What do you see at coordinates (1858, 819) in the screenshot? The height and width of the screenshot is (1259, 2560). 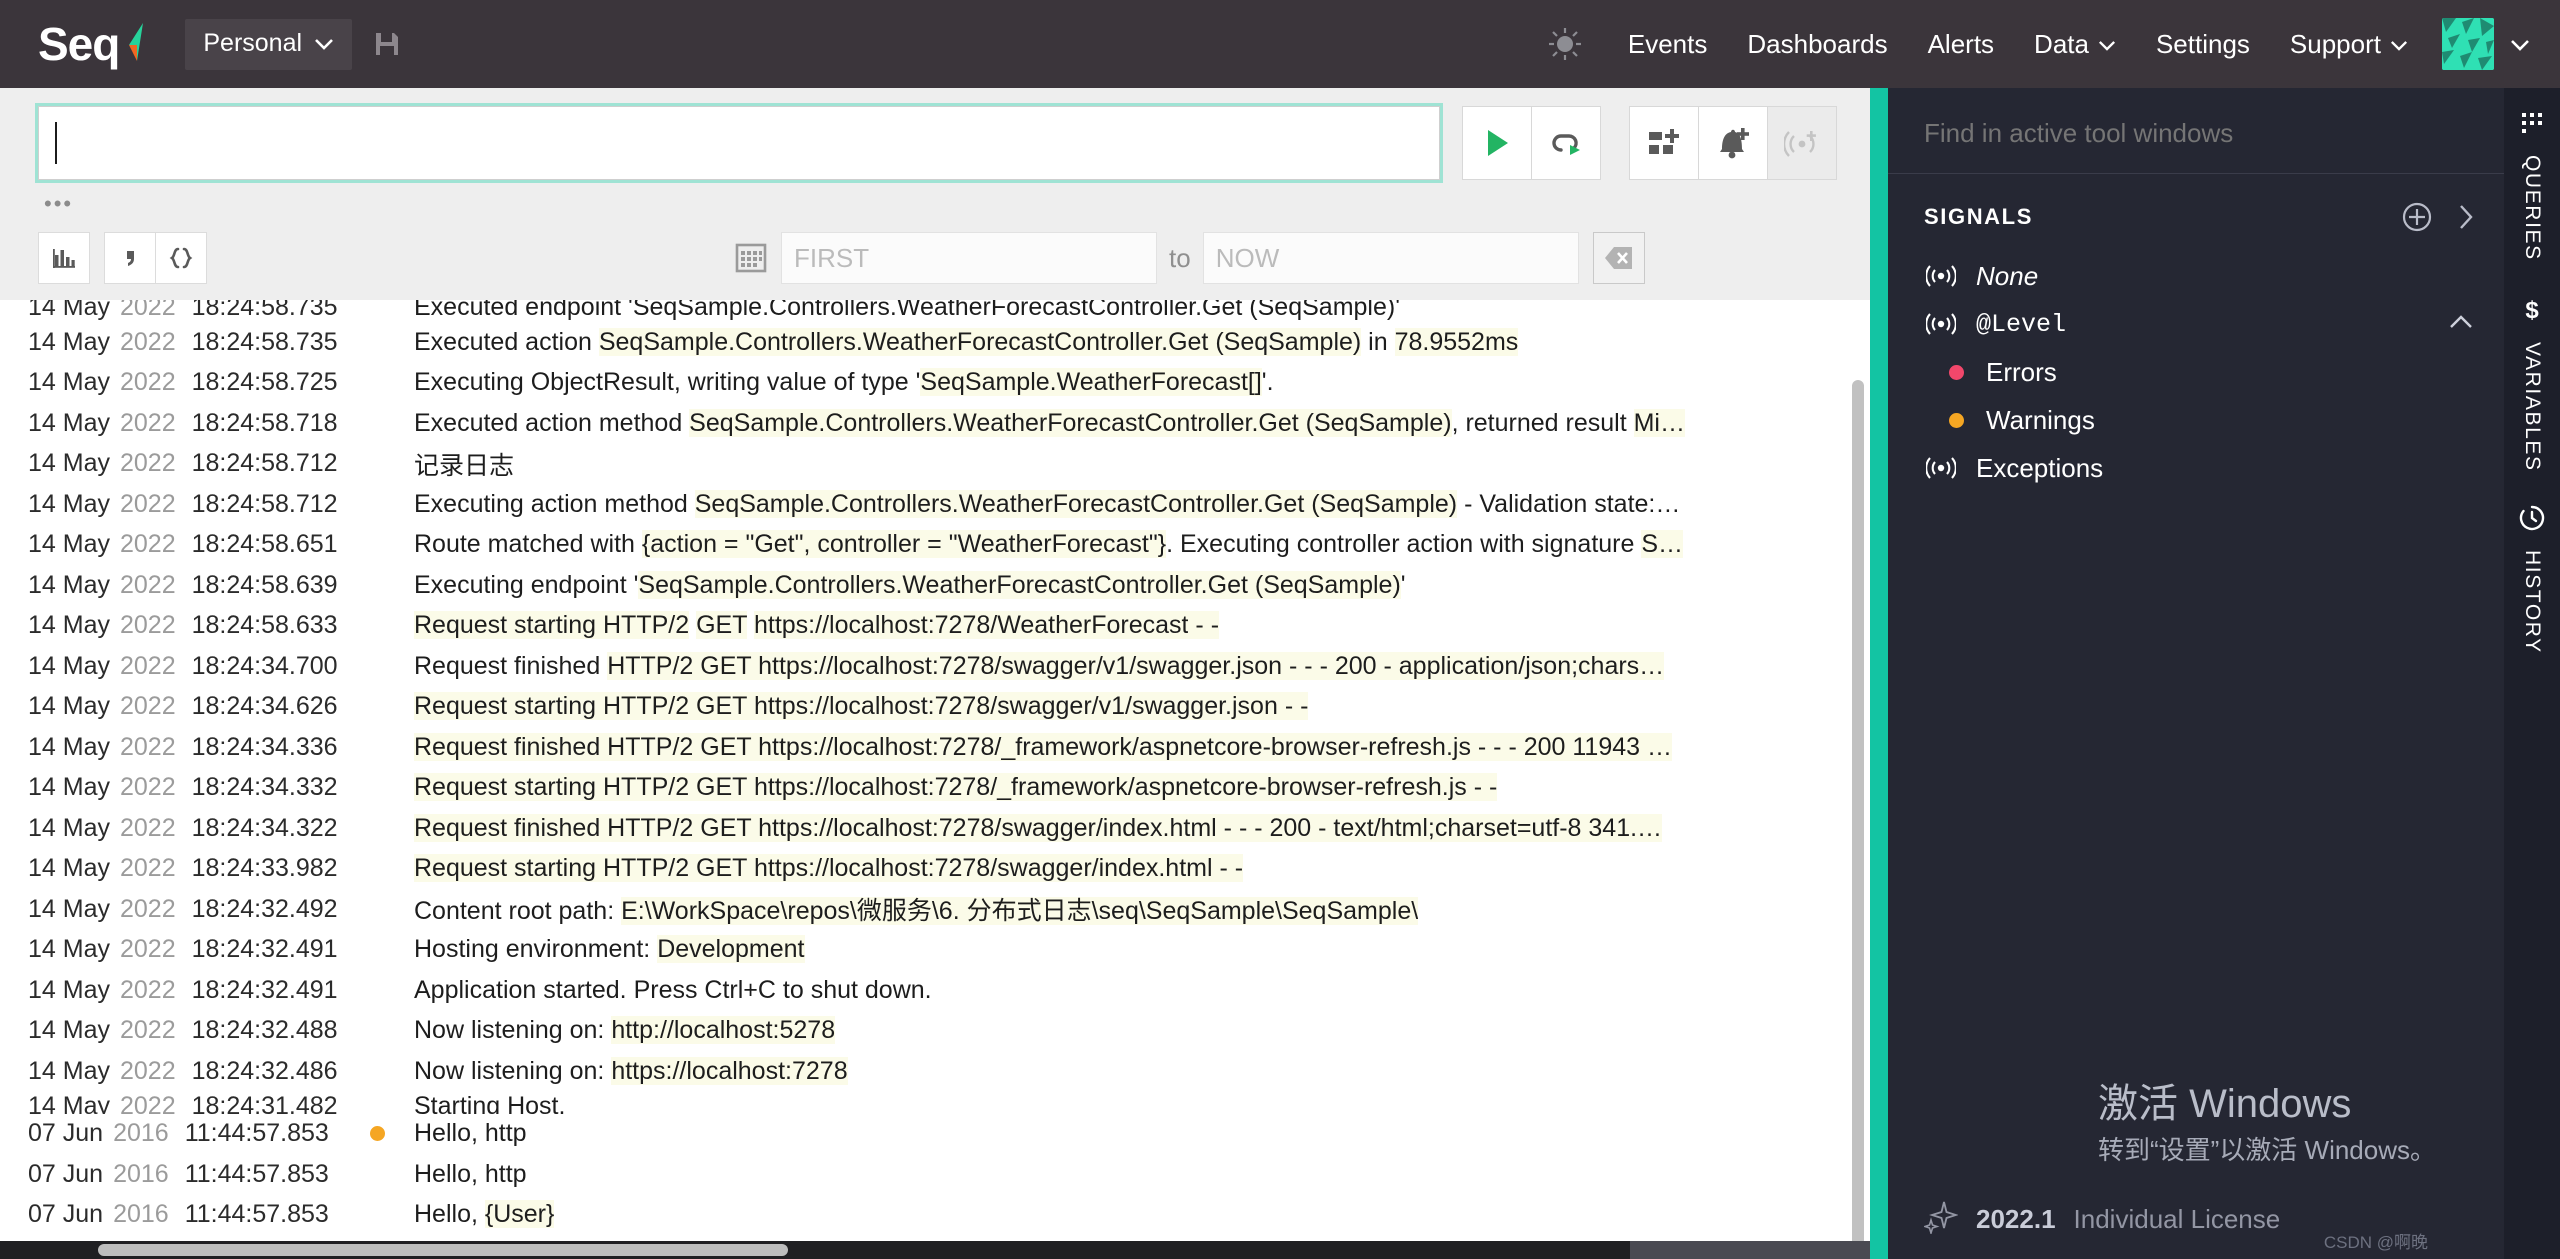 I see `scrollbar-thumb` at bounding box center [1858, 819].